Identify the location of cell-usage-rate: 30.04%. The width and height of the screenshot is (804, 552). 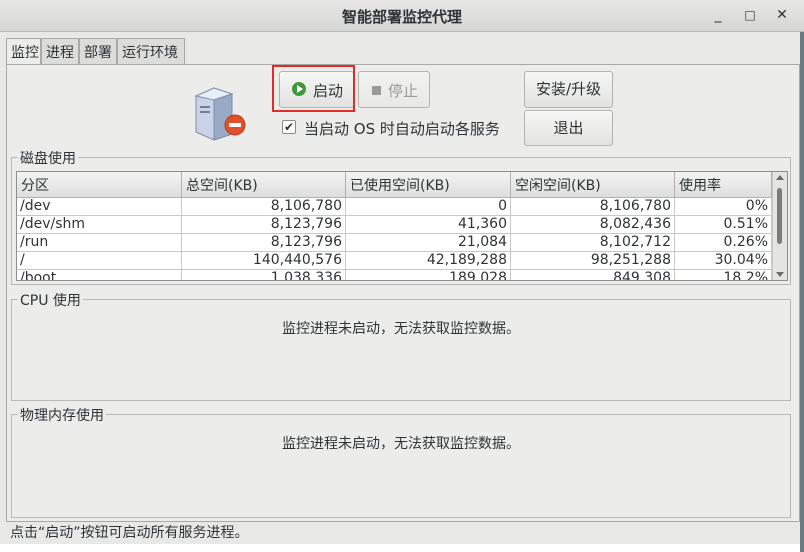
(723, 261).